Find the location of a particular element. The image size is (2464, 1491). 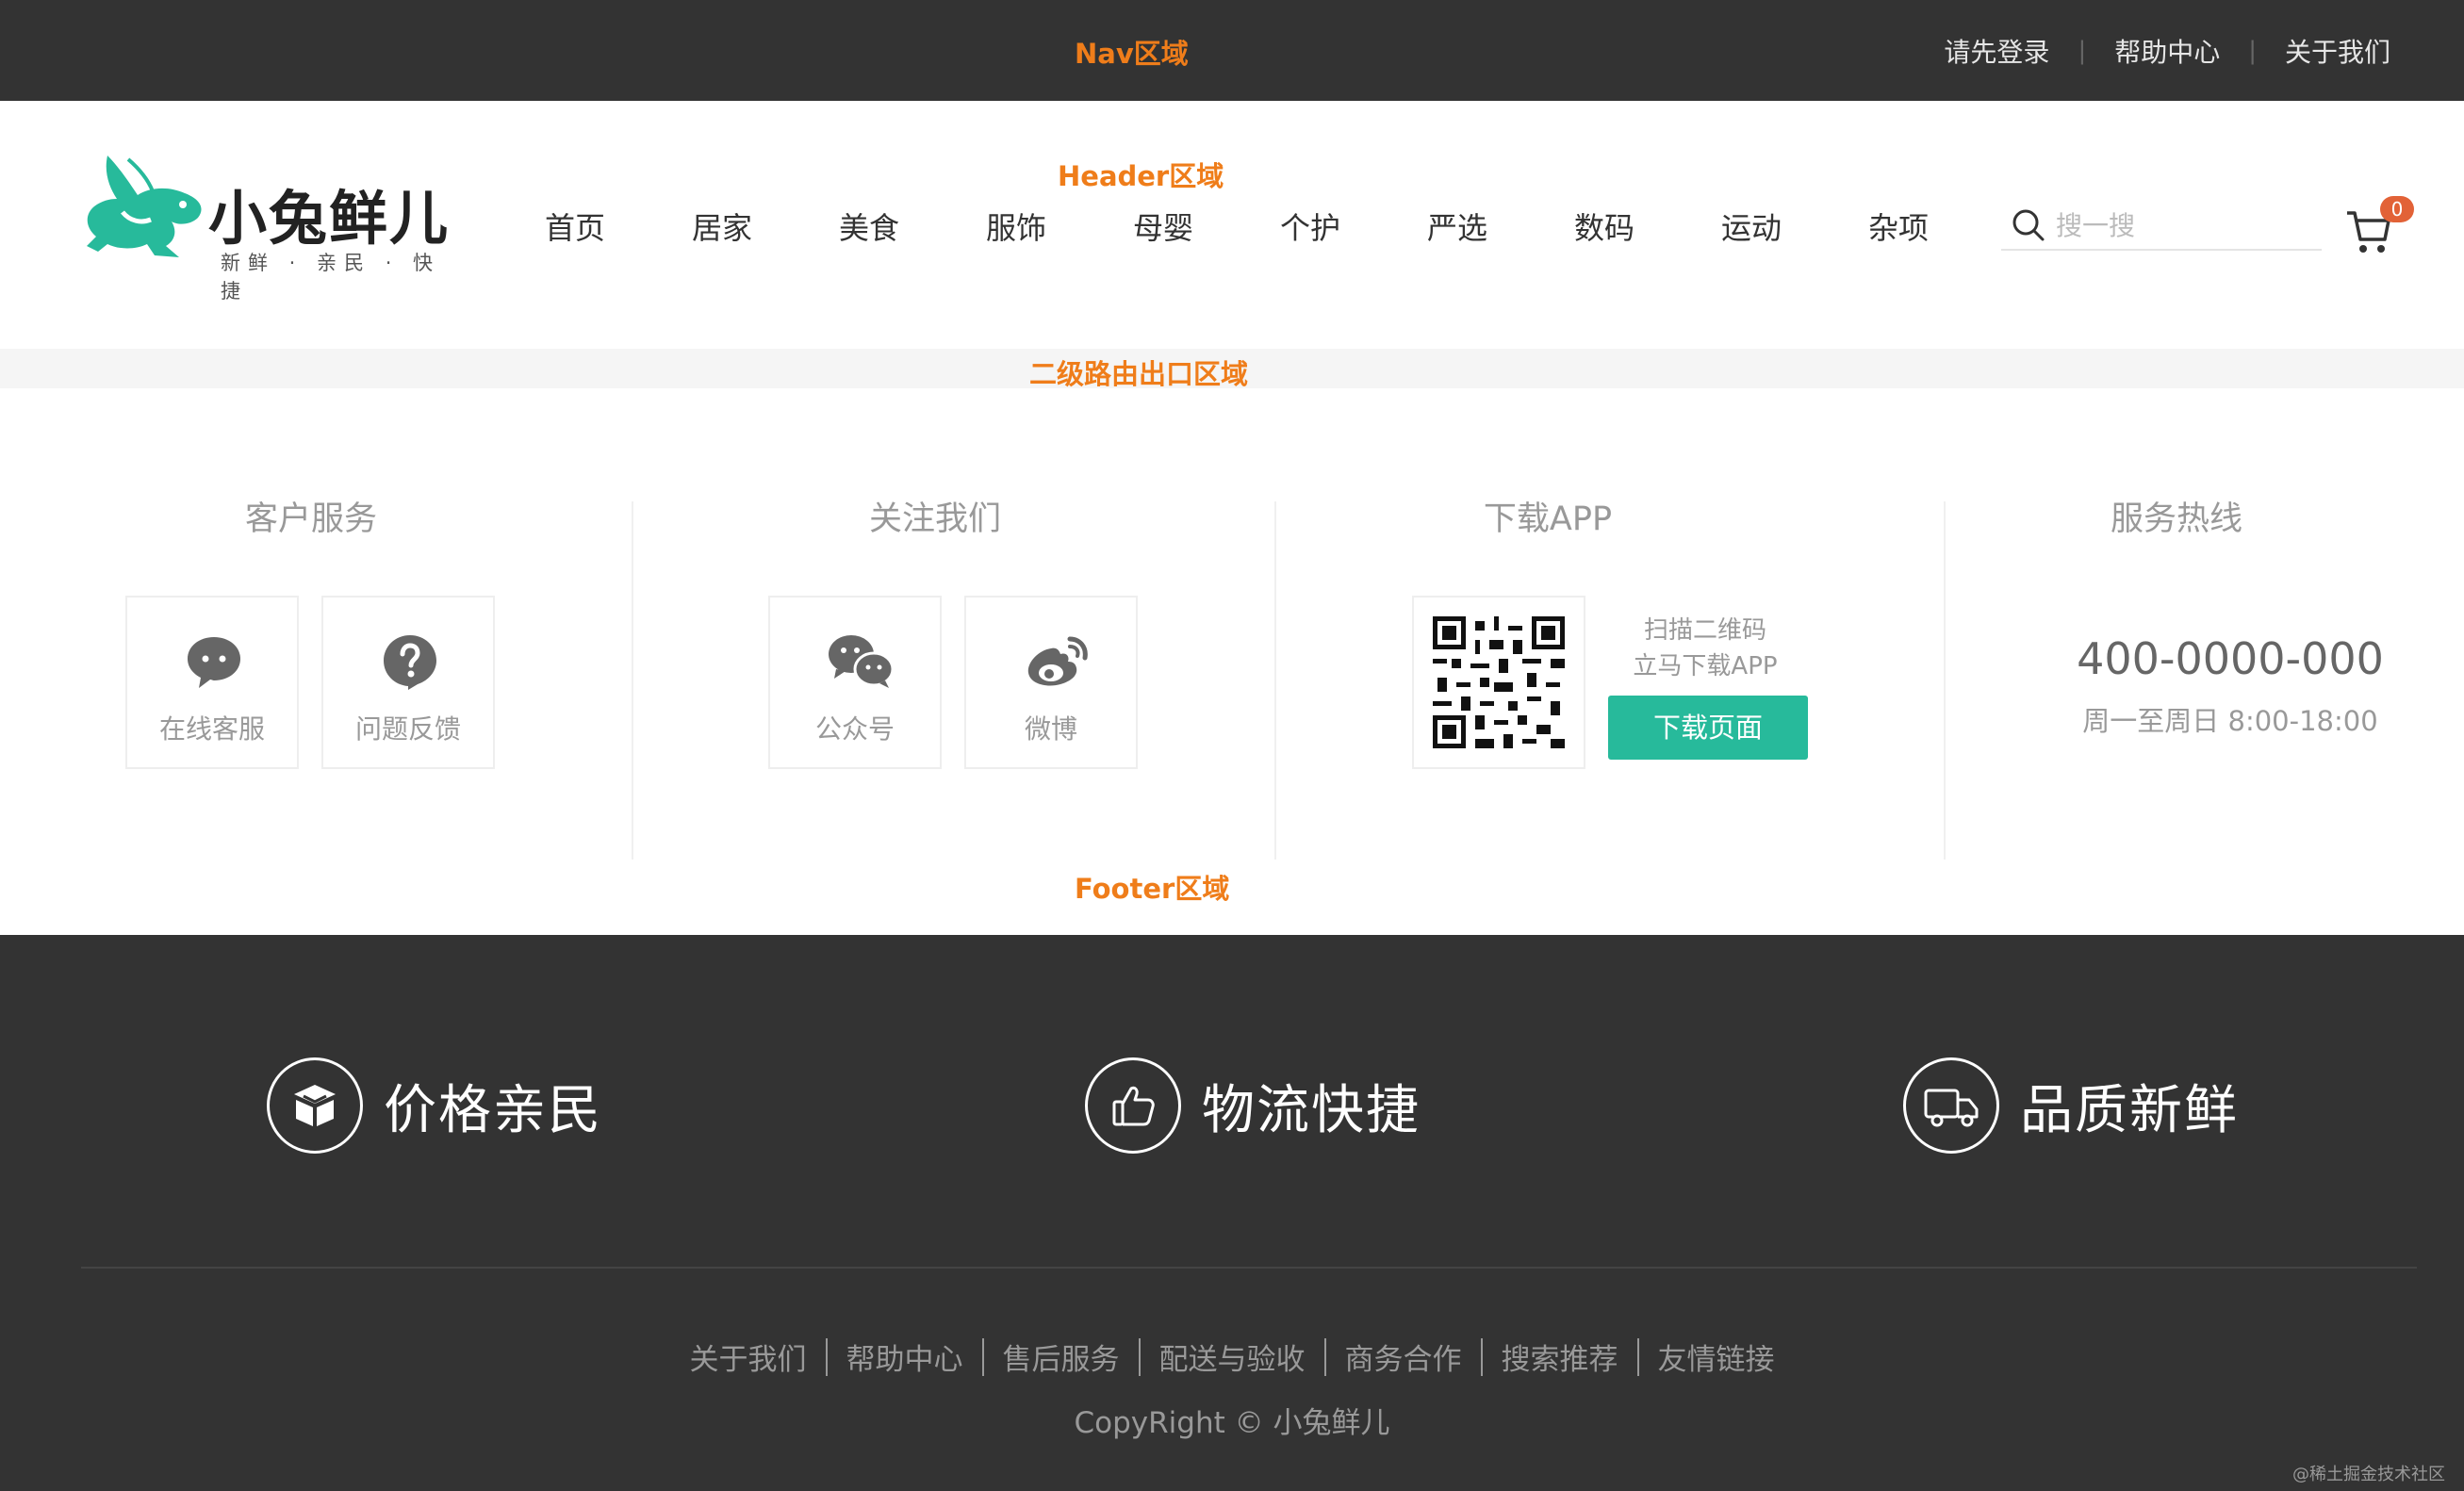

rabbit-logo-icon is located at coordinates (144, 206).